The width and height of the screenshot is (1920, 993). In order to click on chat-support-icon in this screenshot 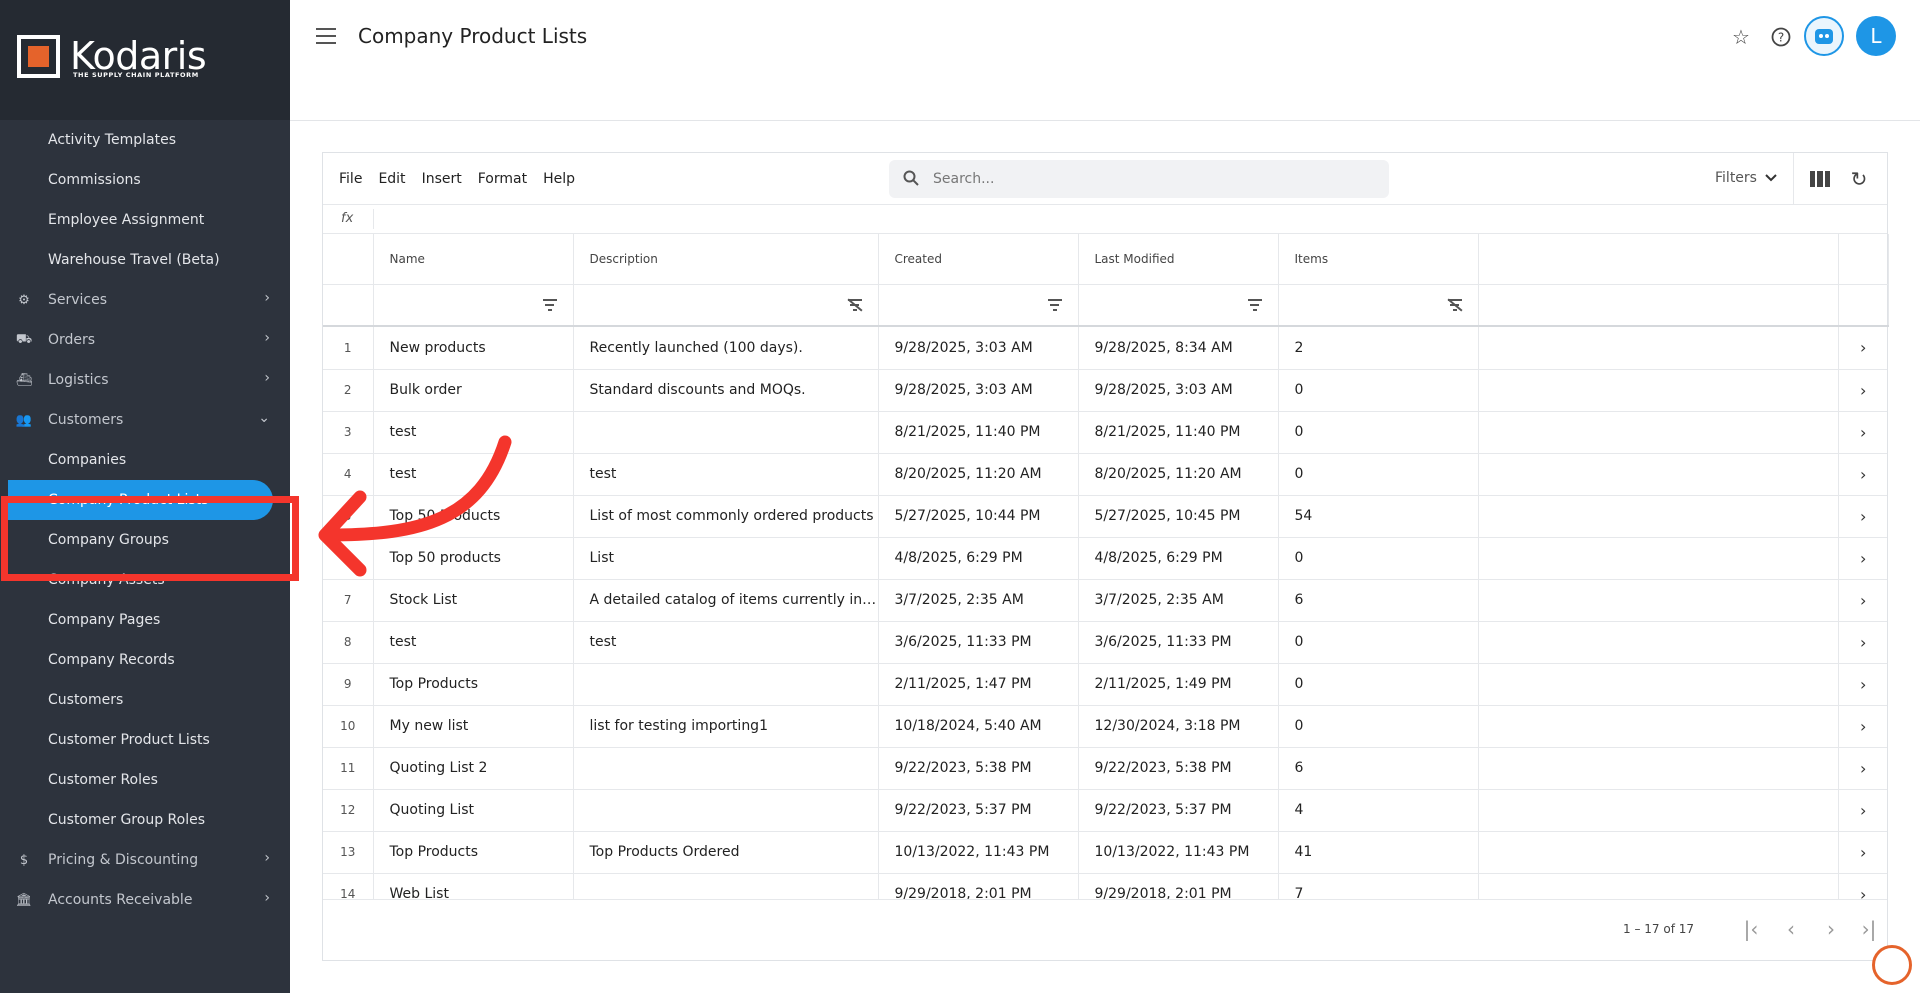, I will do `click(1892, 965)`.